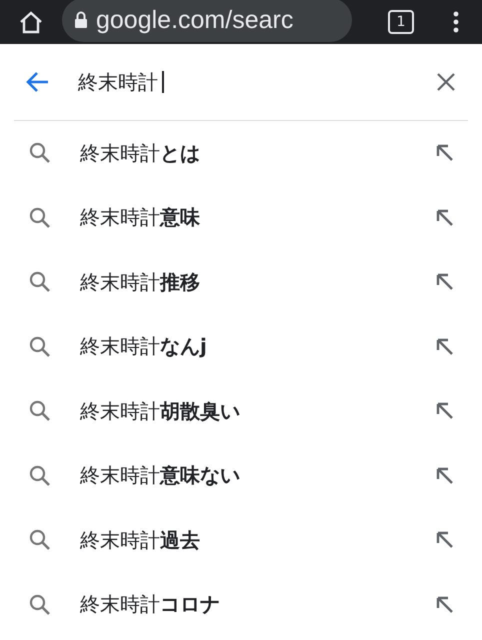  Describe the element at coordinates (31, 22) in the screenshot. I see `home-icon` at that location.